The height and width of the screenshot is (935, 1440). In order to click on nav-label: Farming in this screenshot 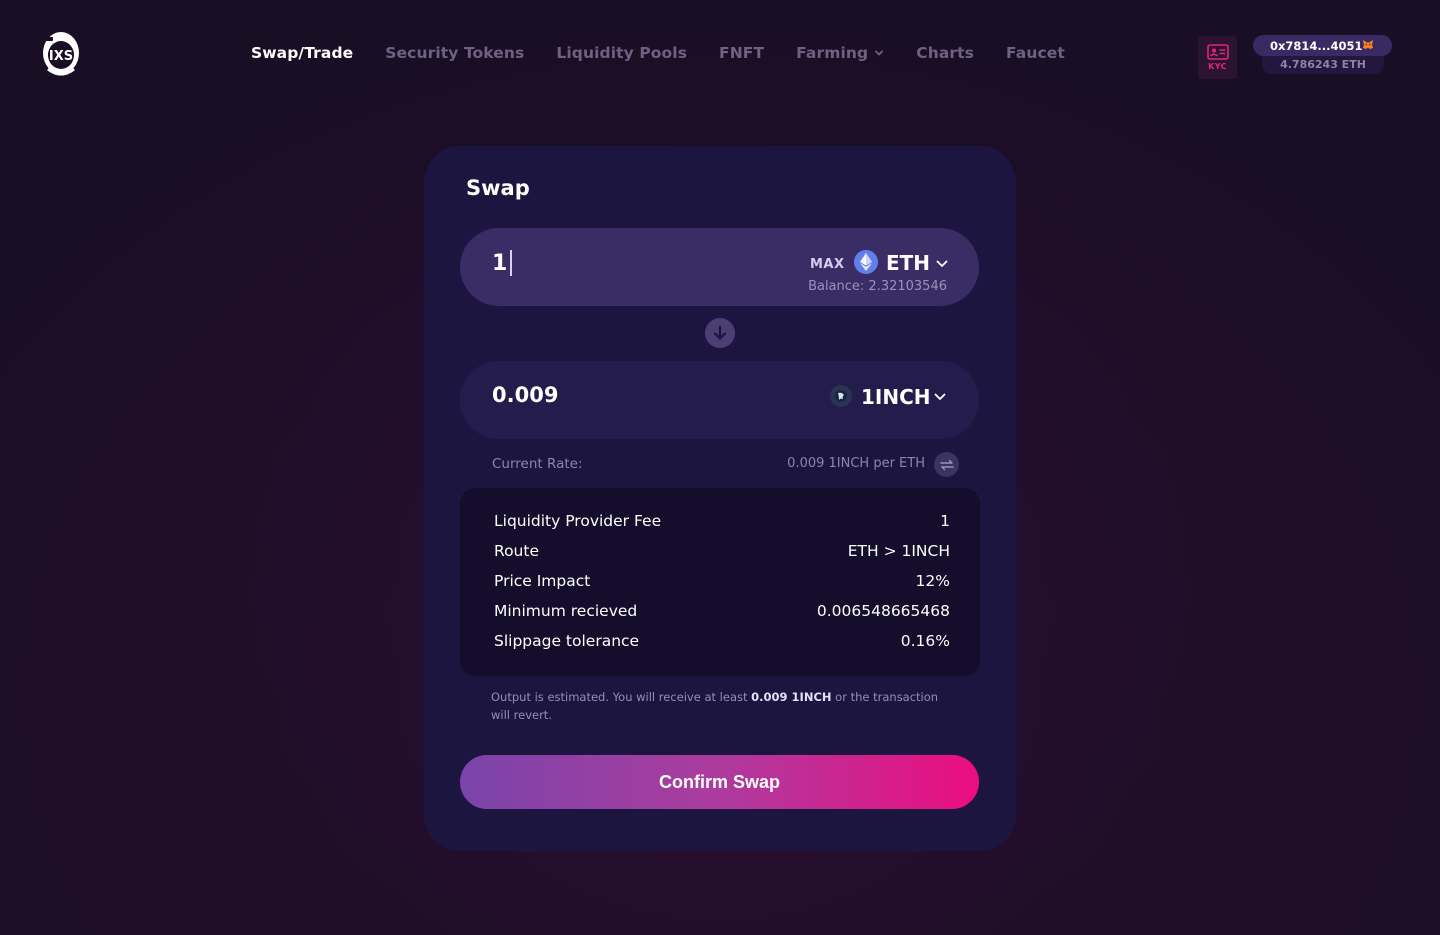, I will do `click(832, 53)`.